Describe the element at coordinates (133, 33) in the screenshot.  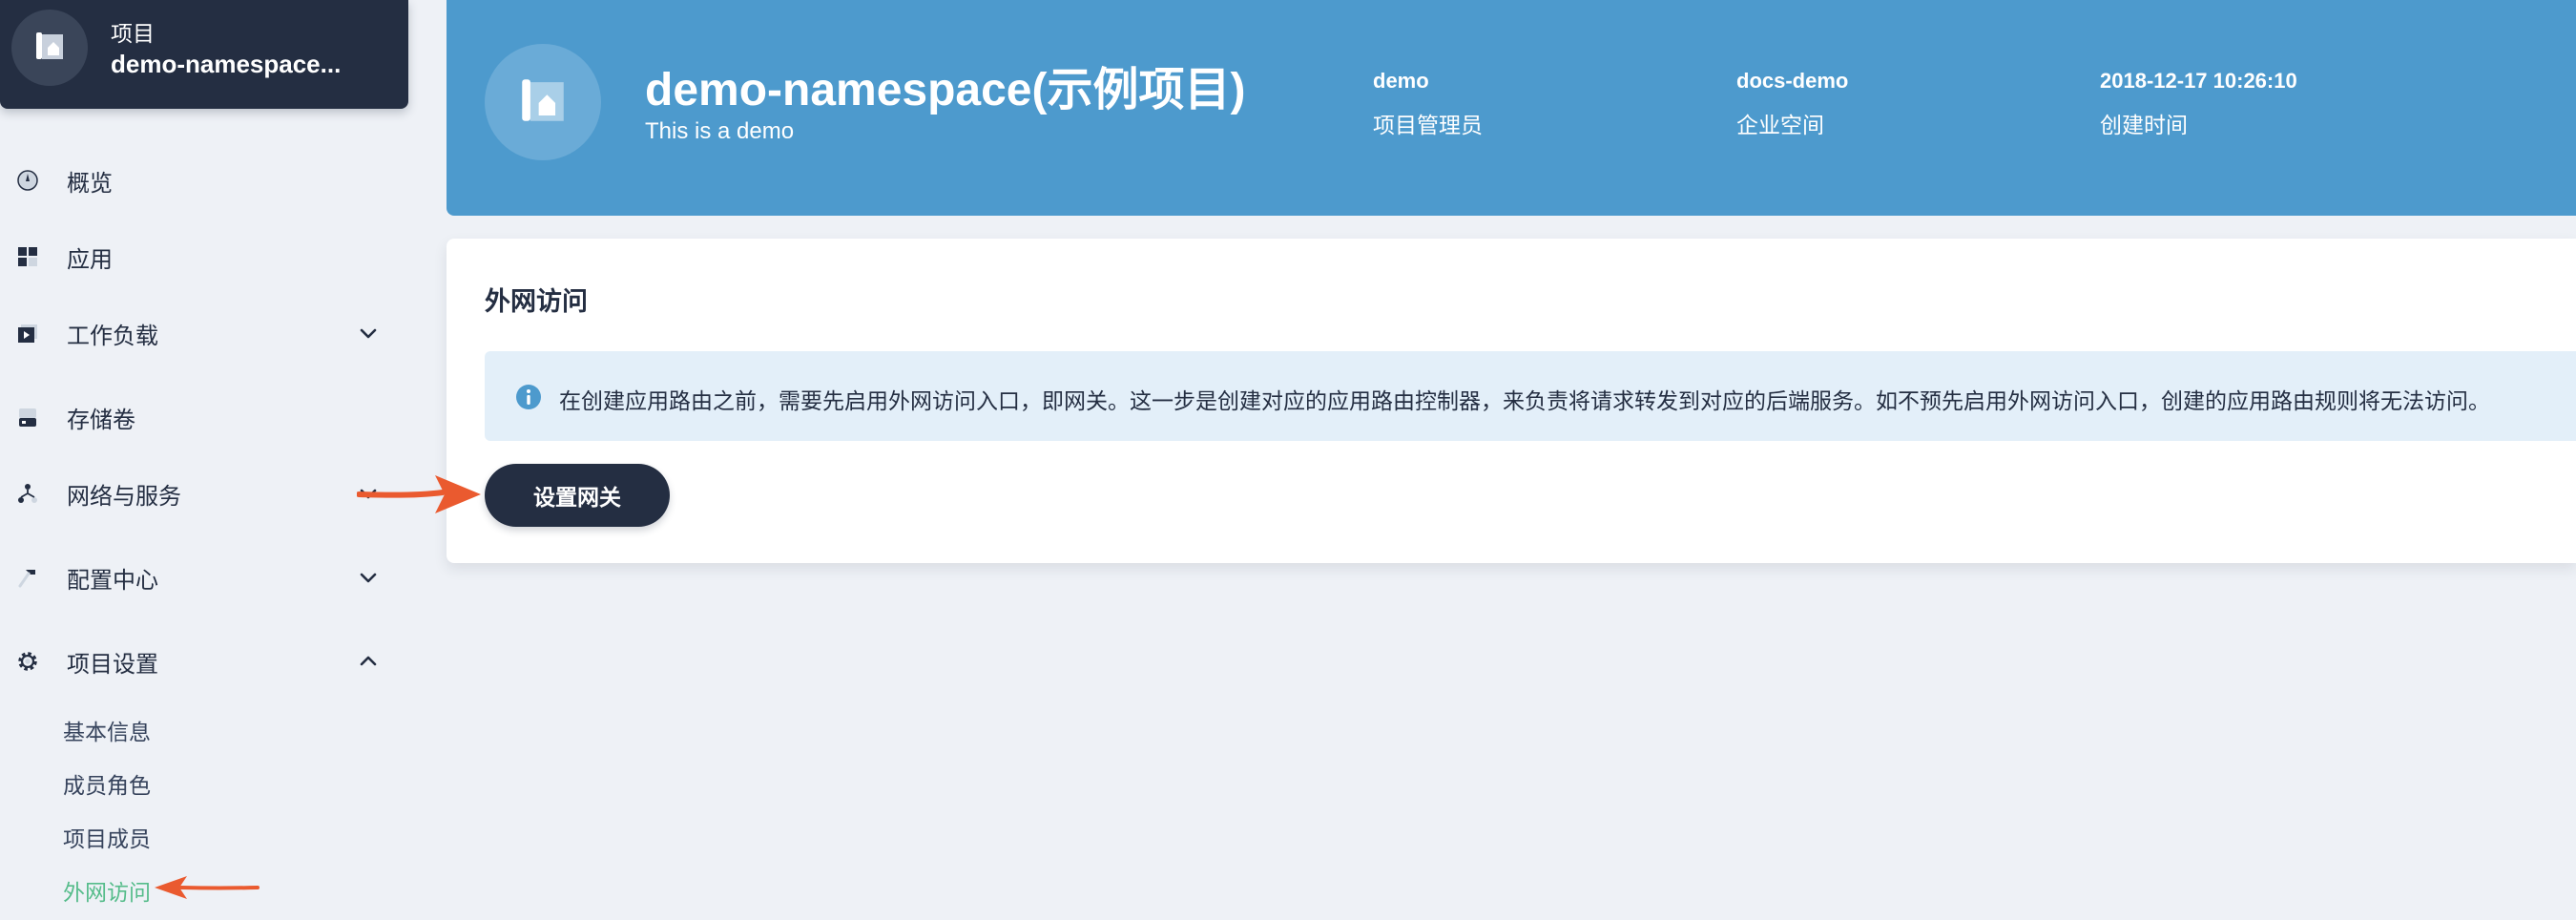
I see `project-caption: 项目` at that location.